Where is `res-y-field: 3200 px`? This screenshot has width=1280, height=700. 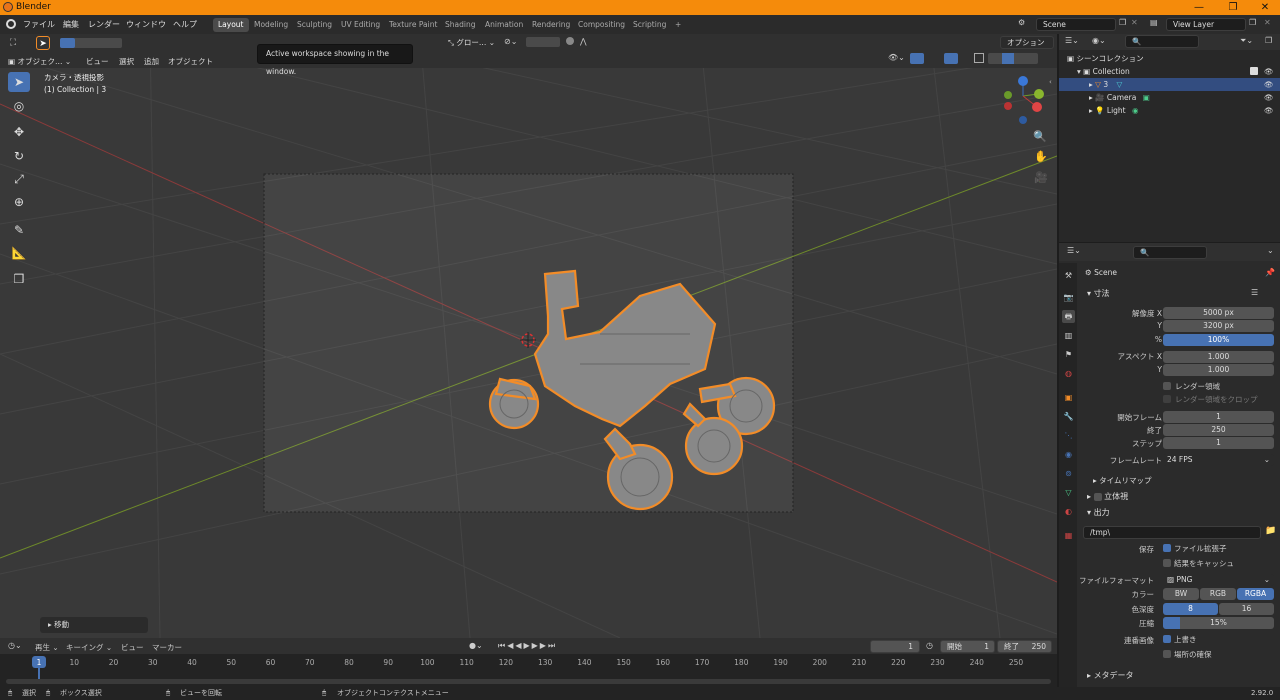 res-y-field: 3200 px is located at coordinates (1218, 326).